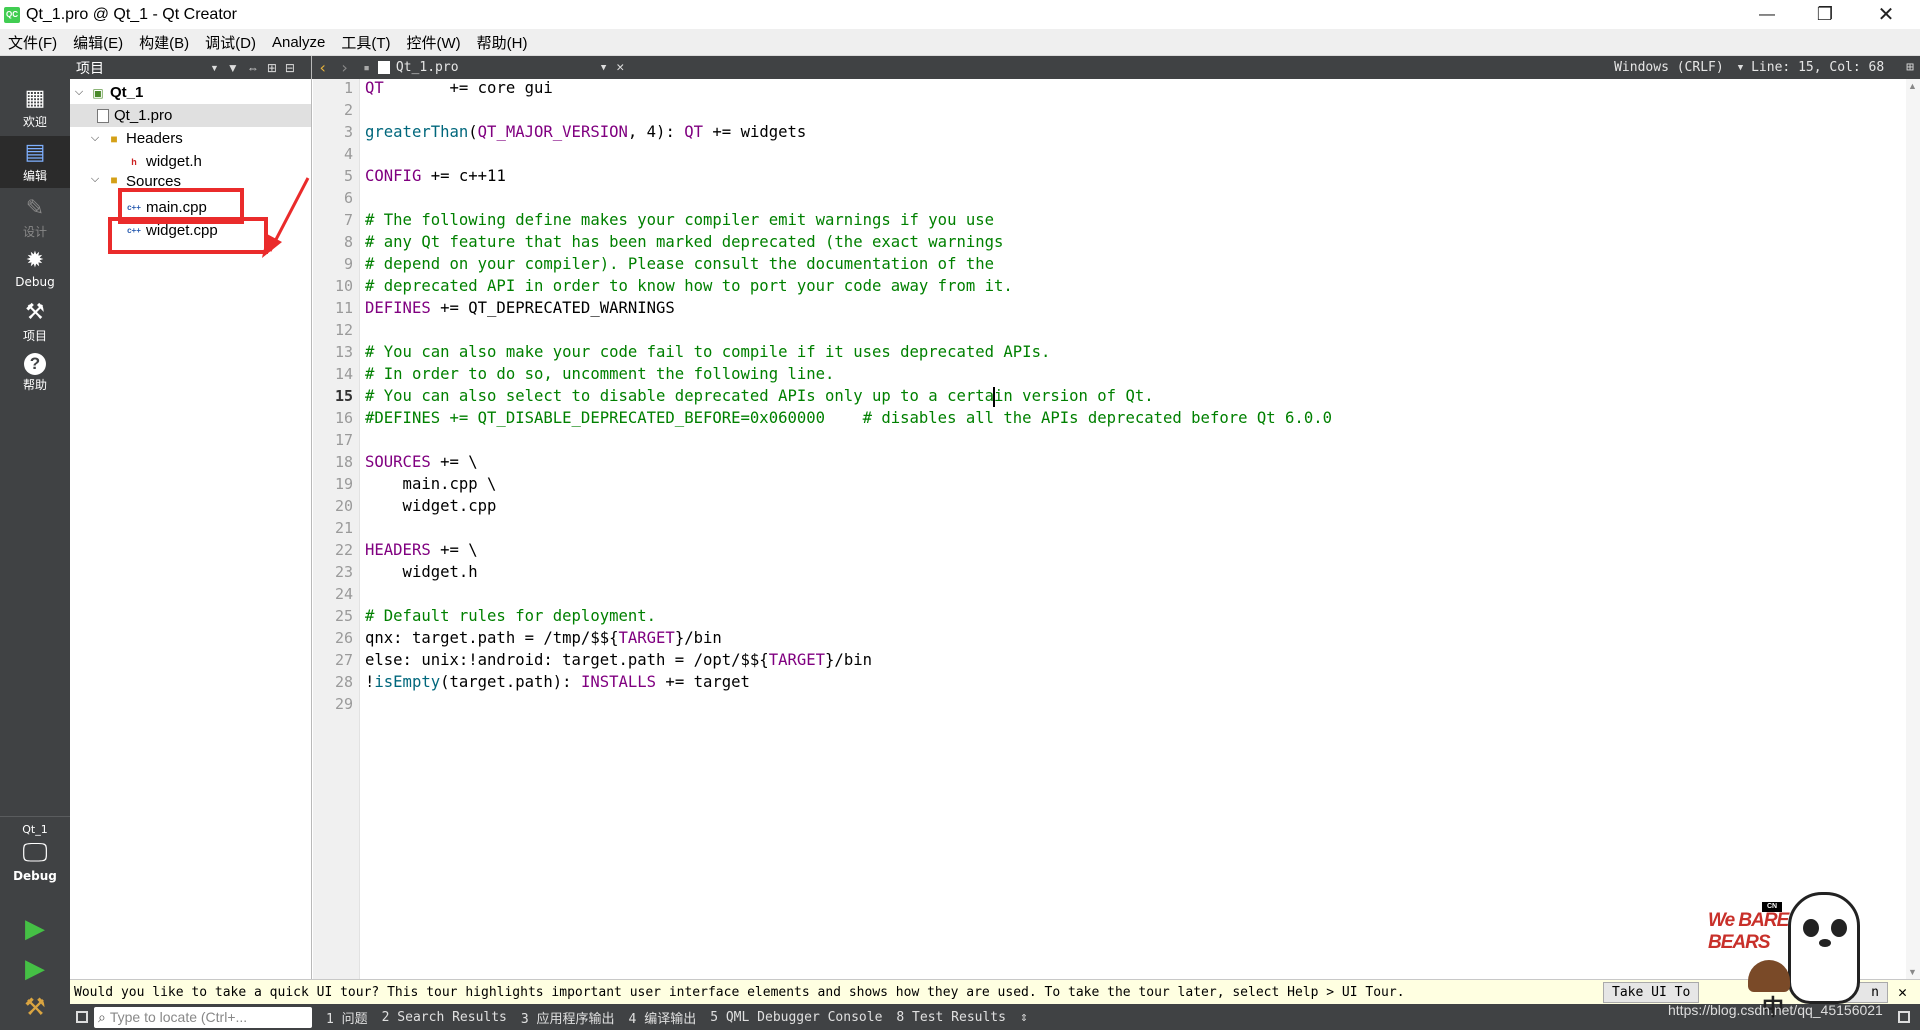 This screenshot has width=1920, height=1030. What do you see at coordinates (343, 462) in the screenshot?
I see `line-number: 18` at bounding box center [343, 462].